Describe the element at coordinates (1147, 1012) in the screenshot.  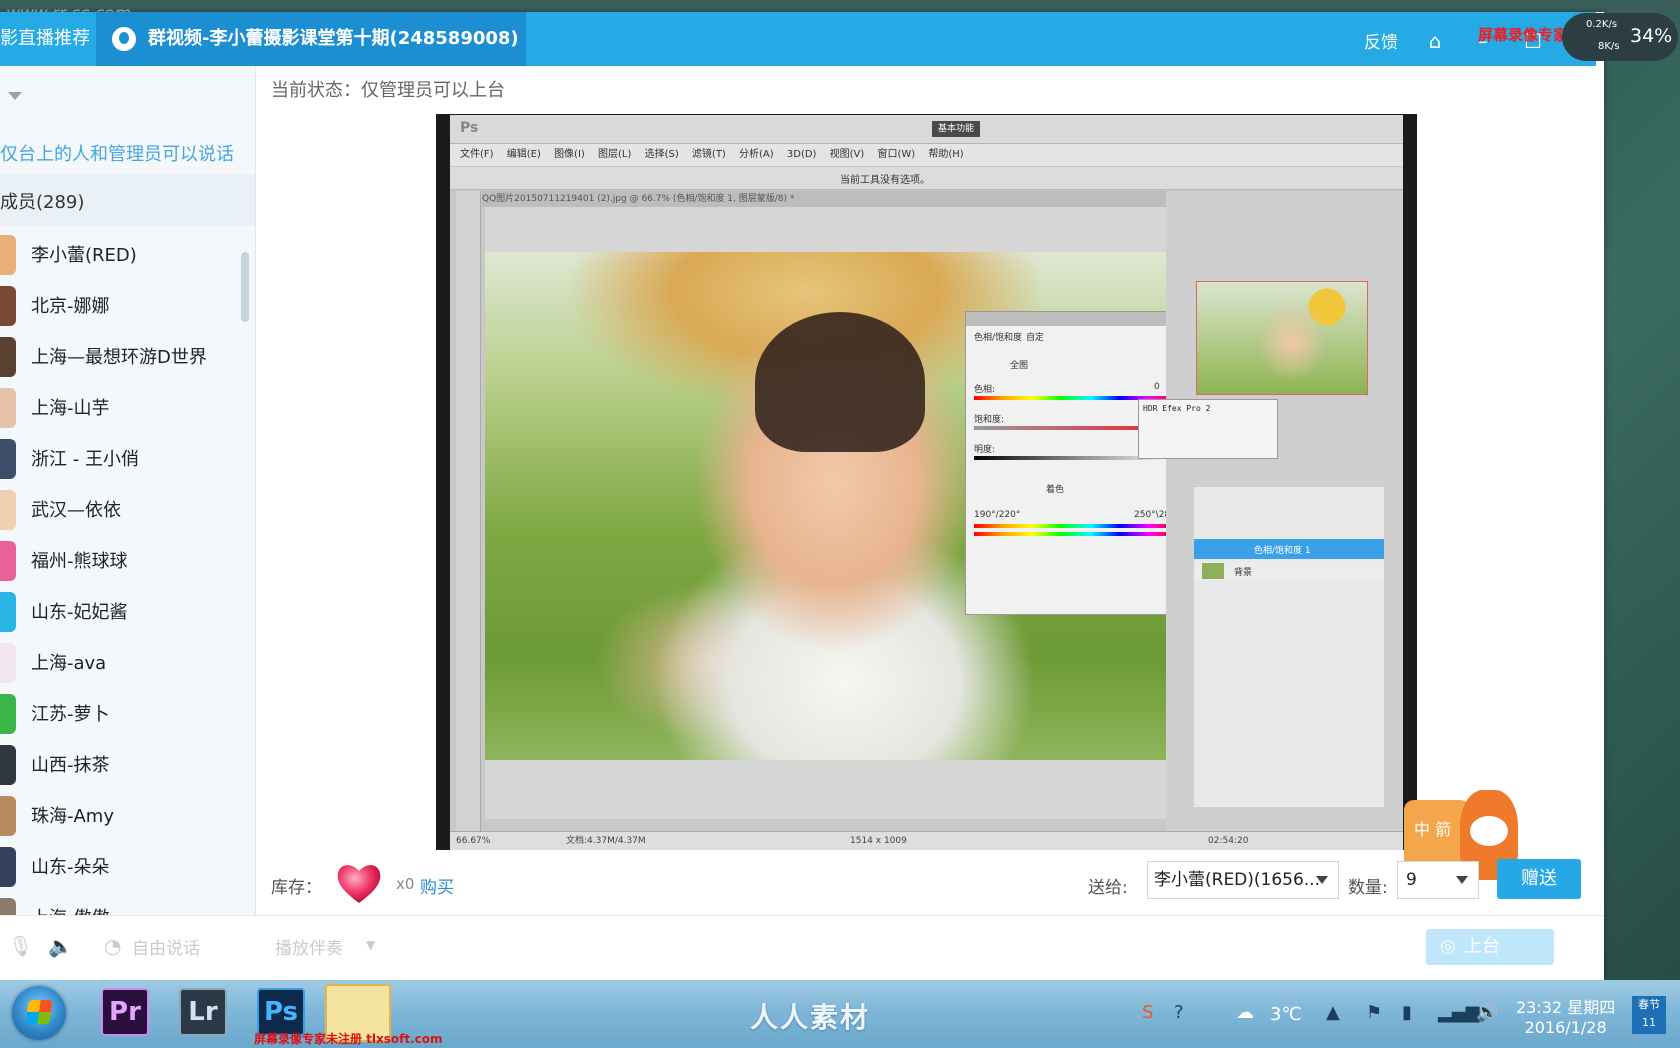
I see `sogou-ime-icon: S` at that location.